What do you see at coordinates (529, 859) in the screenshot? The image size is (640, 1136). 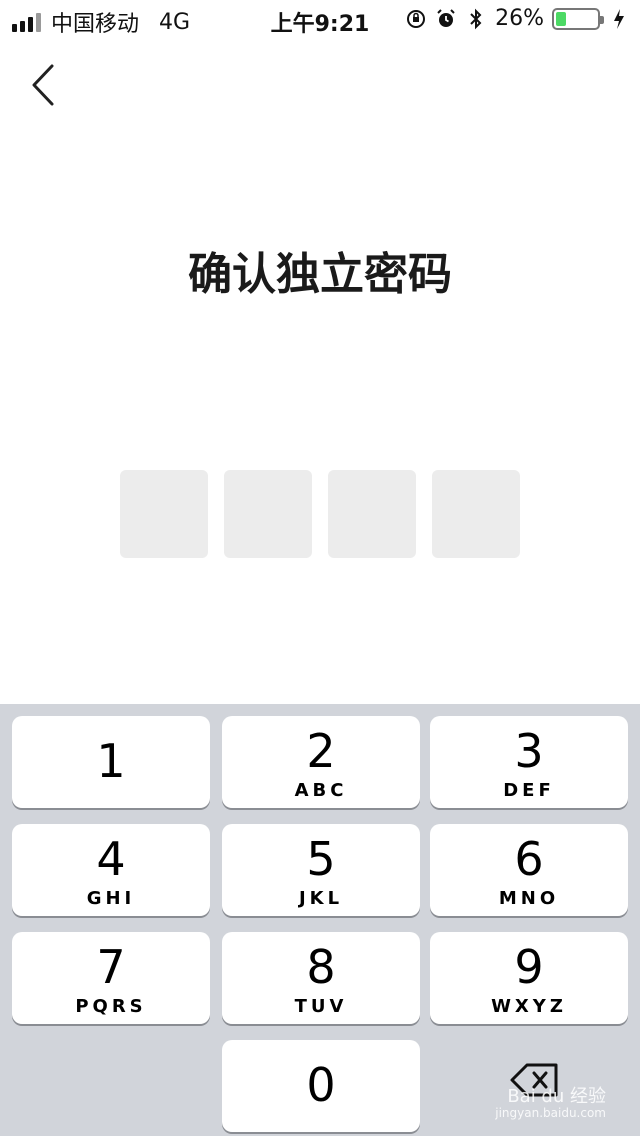 I see `key-digit: 6` at bounding box center [529, 859].